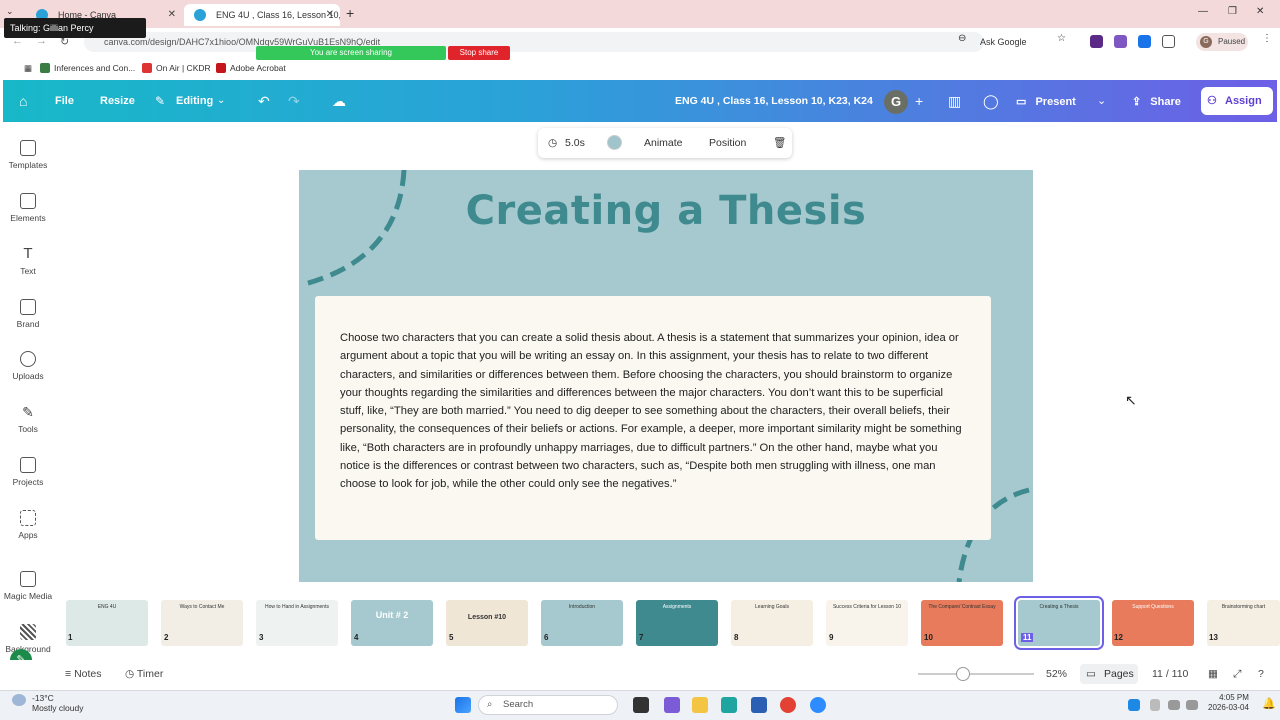 Image resolution: width=1280 pixels, height=720 pixels. What do you see at coordinates (28, 419) in the screenshot?
I see `sidebar-item-tools: ✎ Tools` at bounding box center [28, 419].